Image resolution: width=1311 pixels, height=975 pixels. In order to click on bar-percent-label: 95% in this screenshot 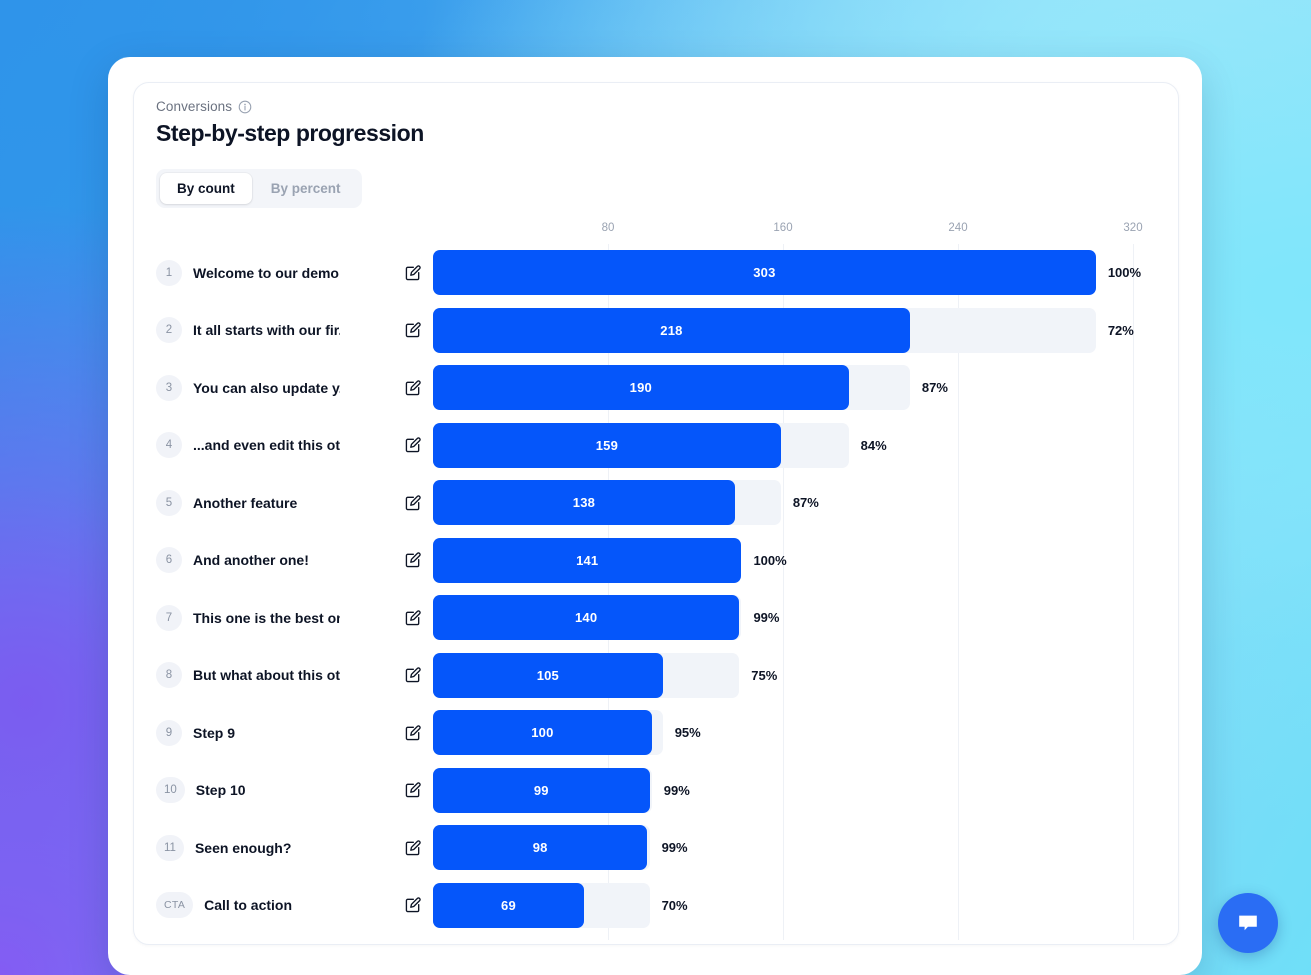, I will do `click(687, 733)`.